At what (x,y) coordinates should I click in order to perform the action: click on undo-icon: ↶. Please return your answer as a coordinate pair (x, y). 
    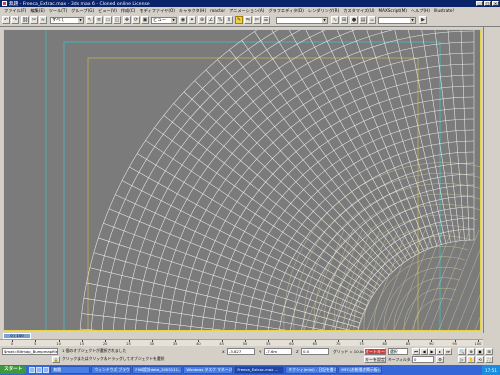
    Looking at the image, I should click on (6, 20).